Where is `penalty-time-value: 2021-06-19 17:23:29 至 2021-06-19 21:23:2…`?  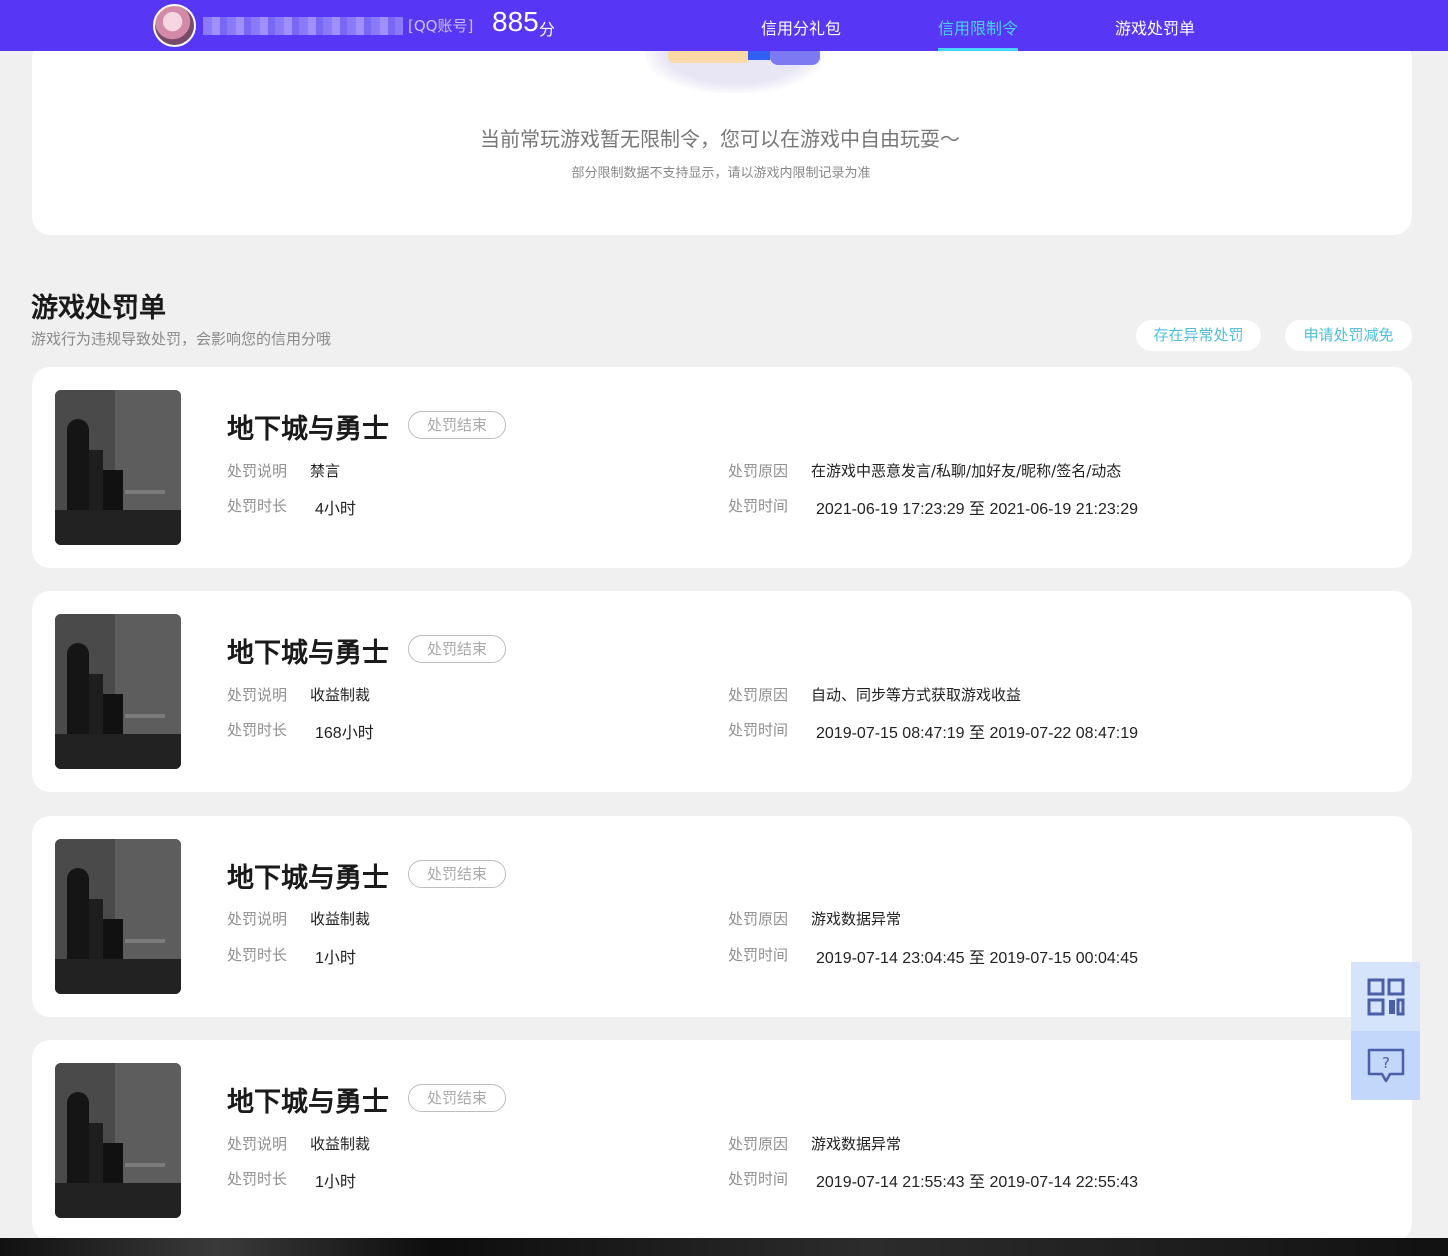 penalty-time-value: 2021-06-19 17:23:29 至 2021-06-19 21:23:2… is located at coordinates (977, 509).